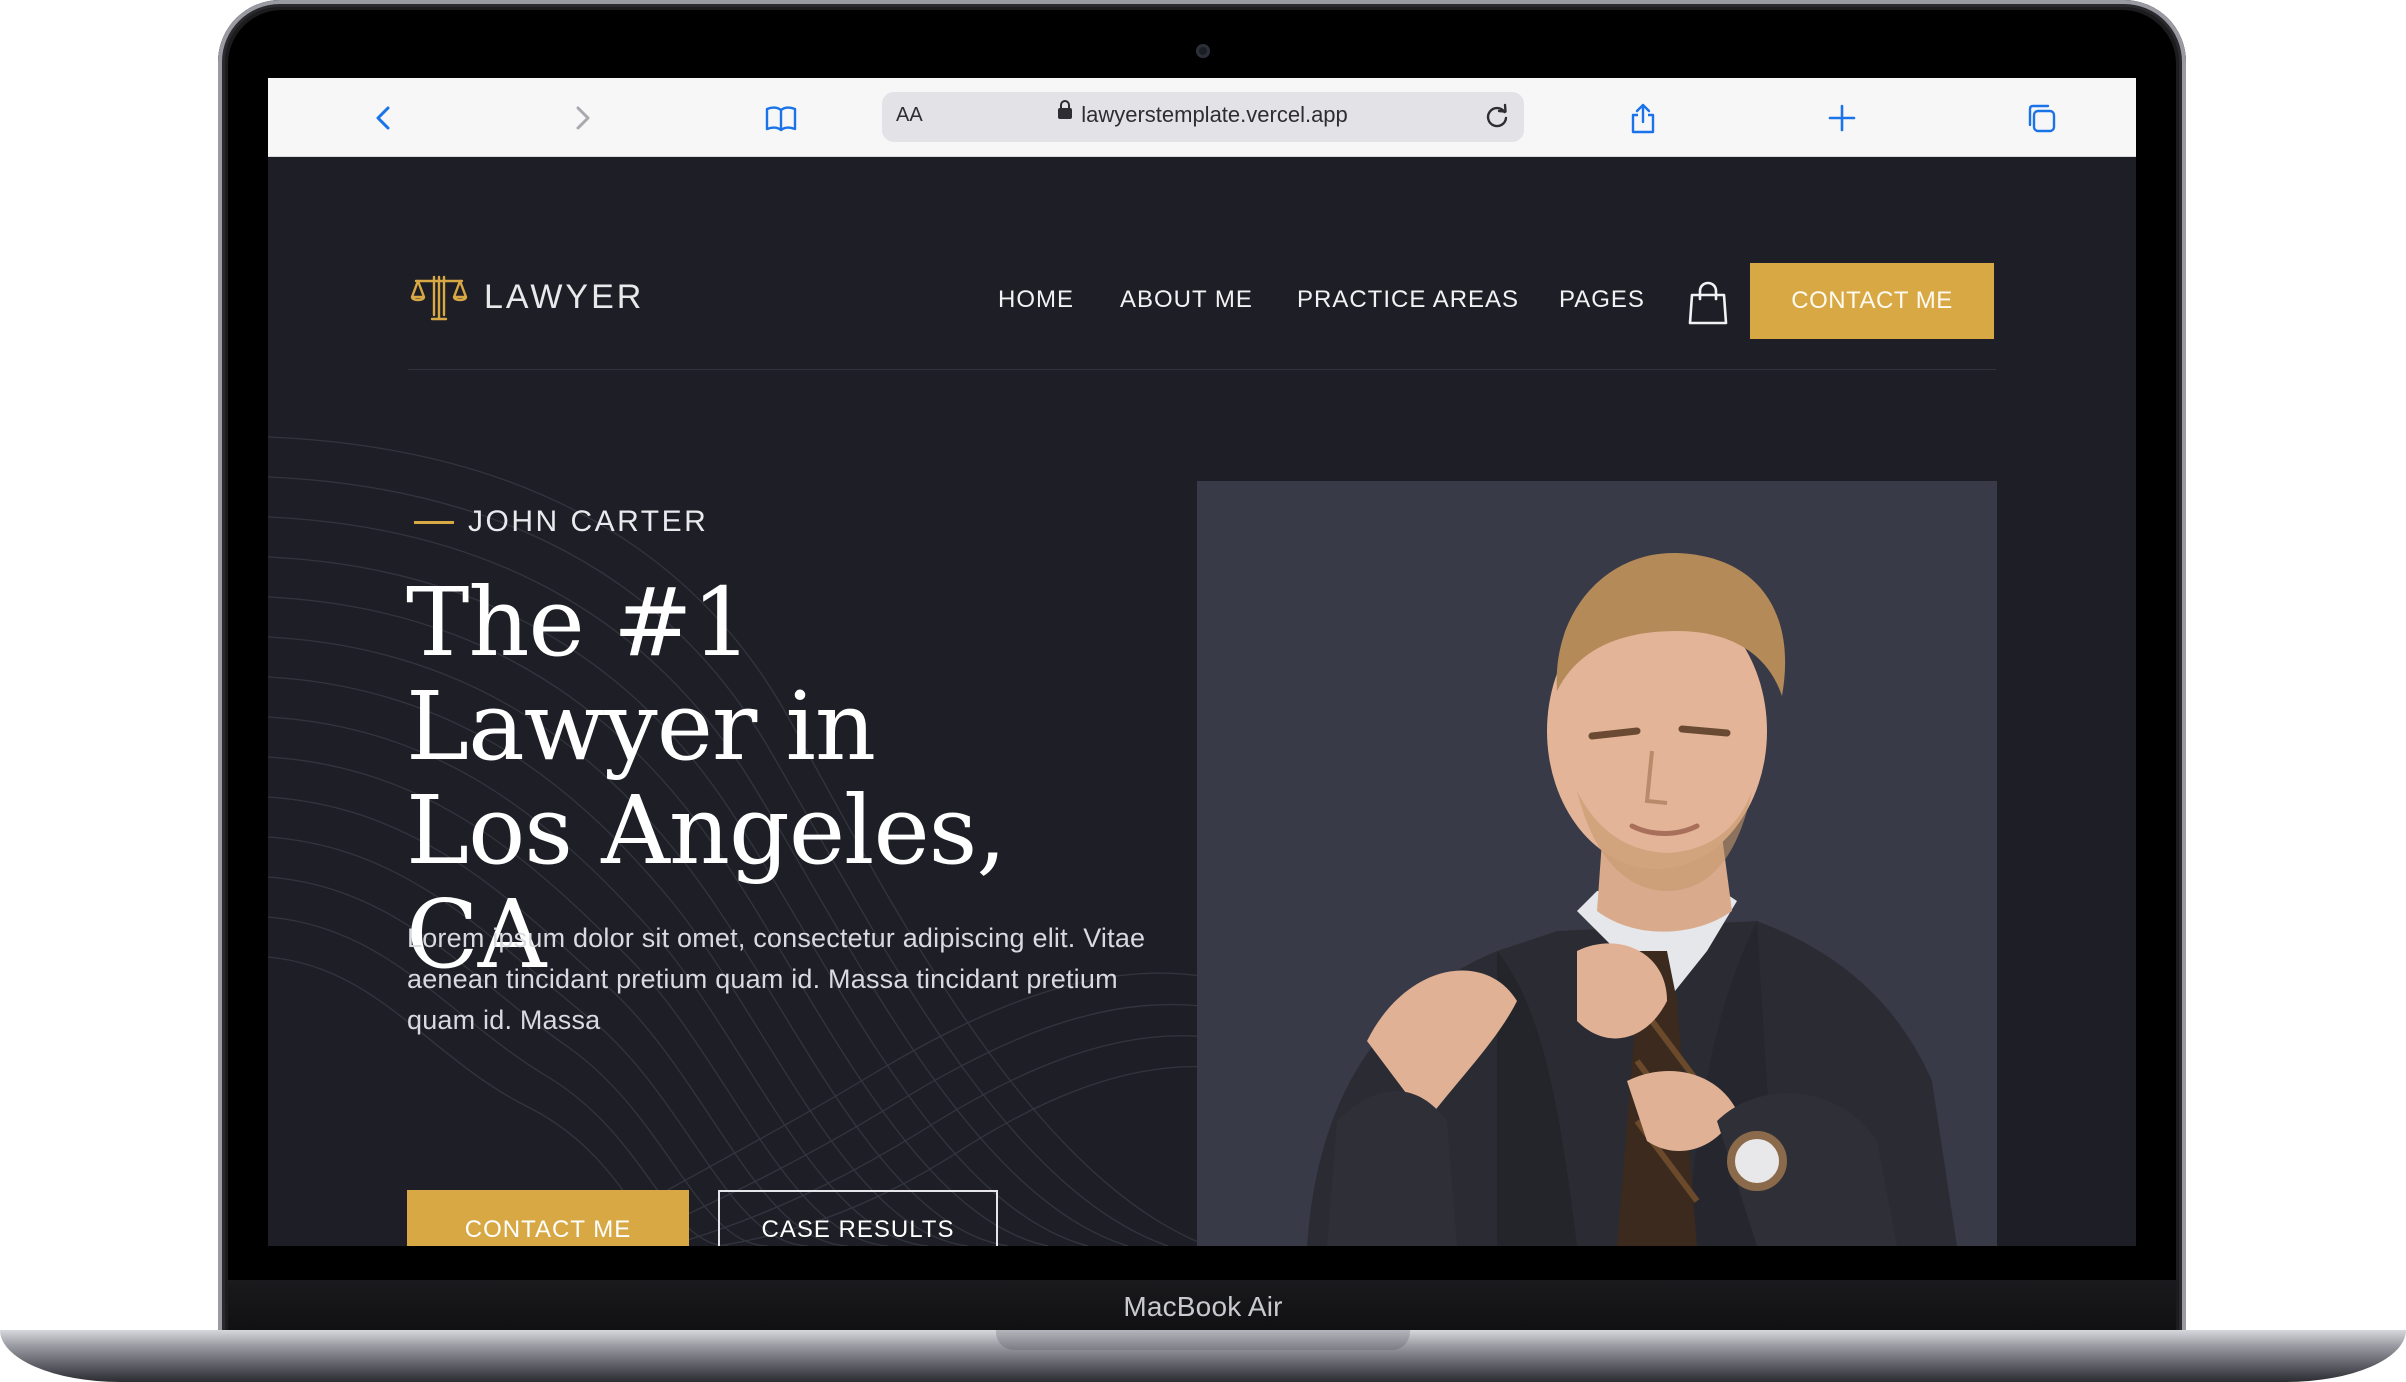 The width and height of the screenshot is (2406, 1382). What do you see at coordinates (1202, 369) in the screenshot?
I see `header-divider` at bounding box center [1202, 369].